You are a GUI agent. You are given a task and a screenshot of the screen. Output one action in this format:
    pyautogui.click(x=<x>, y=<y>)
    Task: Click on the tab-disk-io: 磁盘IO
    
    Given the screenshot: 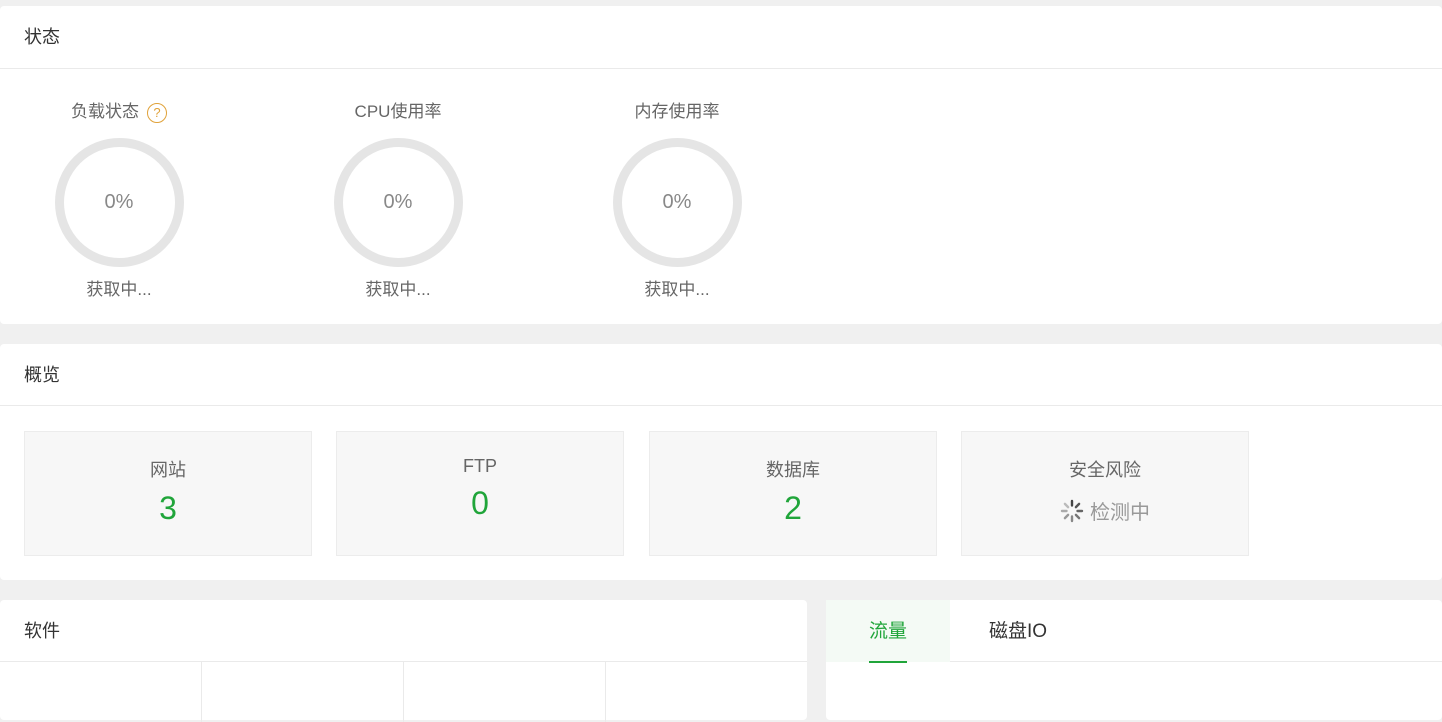 What is the action you would take?
    pyautogui.click(x=1018, y=631)
    